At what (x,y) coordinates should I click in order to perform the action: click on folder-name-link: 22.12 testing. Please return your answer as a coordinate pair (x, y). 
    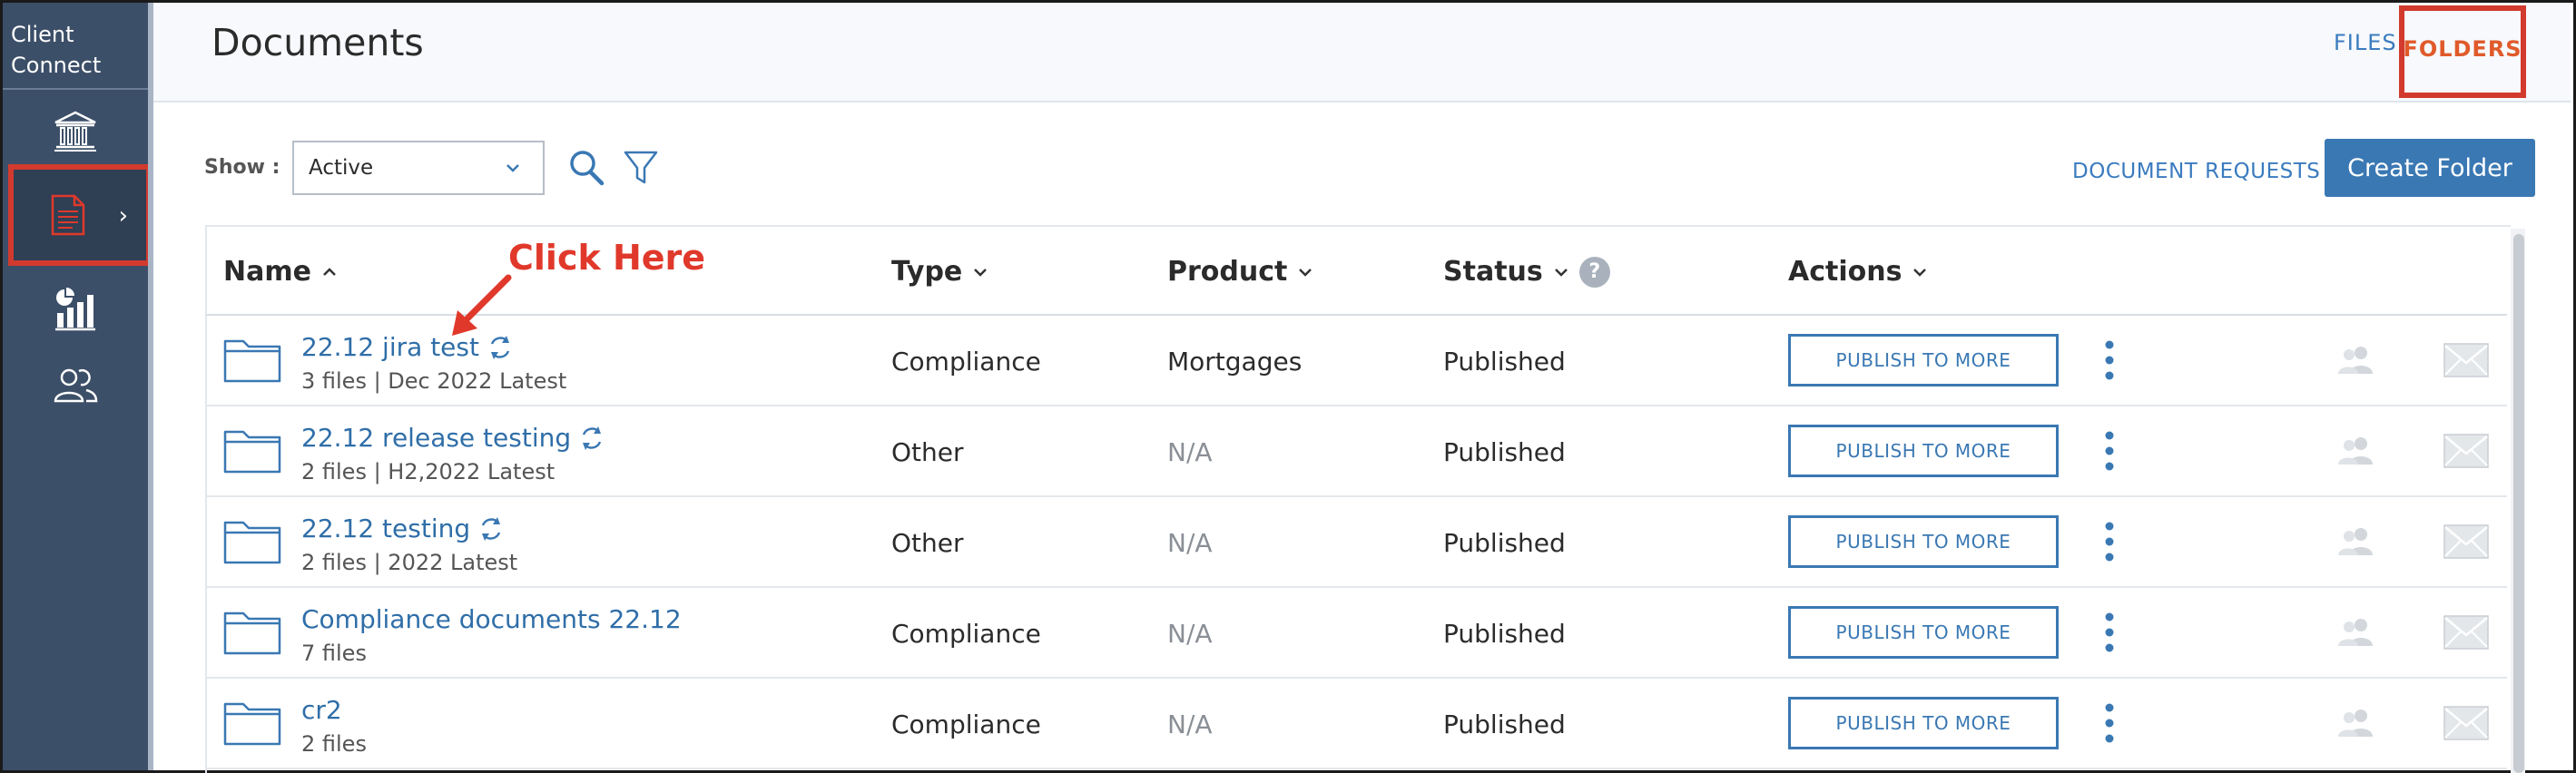
    Looking at the image, I should click on (403, 528).